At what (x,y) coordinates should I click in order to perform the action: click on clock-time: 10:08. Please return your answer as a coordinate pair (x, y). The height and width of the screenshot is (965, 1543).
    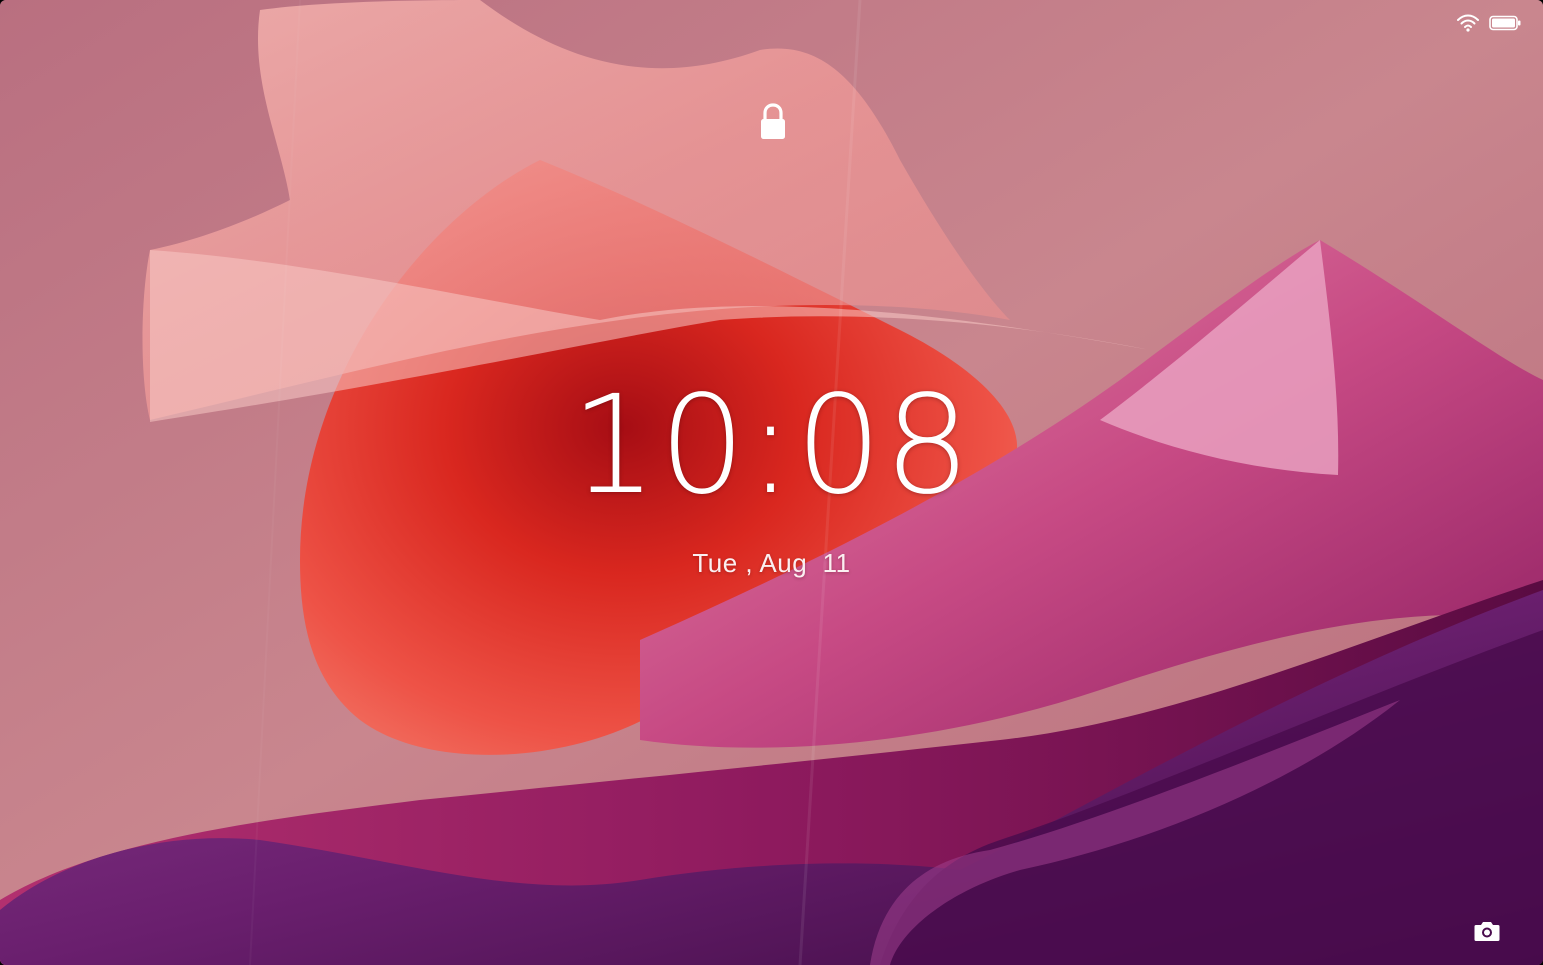
    Looking at the image, I should click on (771, 446).